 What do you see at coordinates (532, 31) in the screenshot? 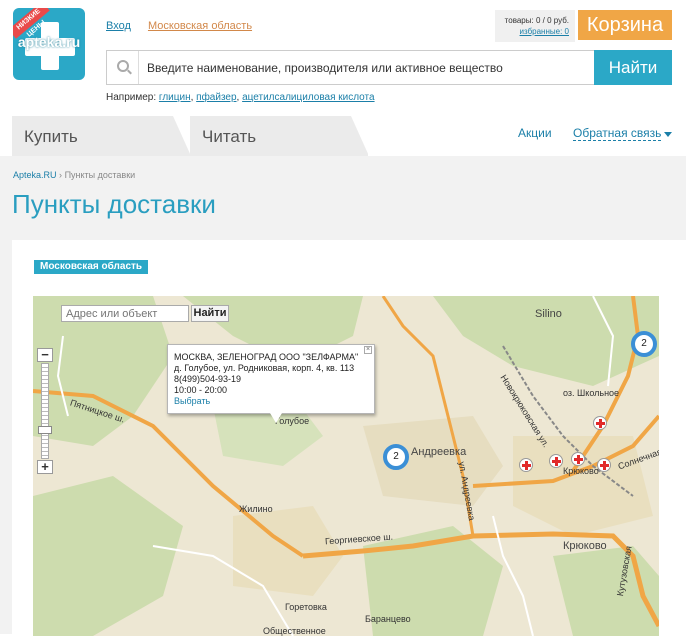
I see `favorites-link: избранные: 0` at bounding box center [532, 31].